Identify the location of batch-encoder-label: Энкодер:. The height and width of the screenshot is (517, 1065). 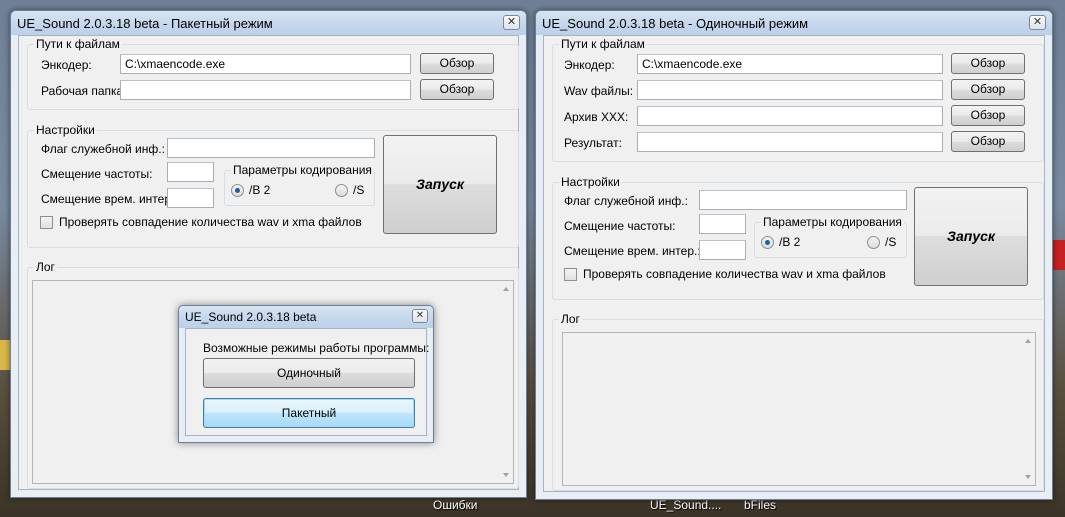
(66, 65).